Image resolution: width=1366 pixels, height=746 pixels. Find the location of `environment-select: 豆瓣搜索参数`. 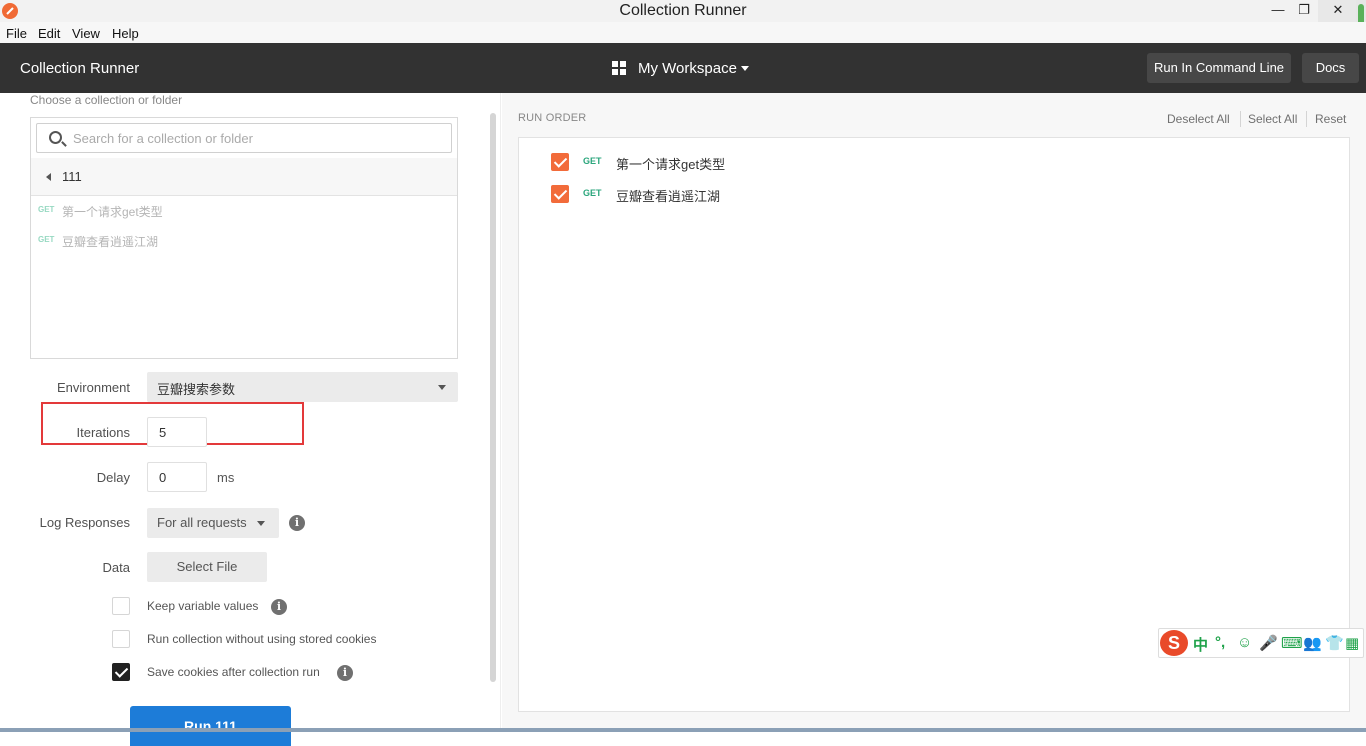

environment-select: 豆瓣搜索参数 is located at coordinates (302, 387).